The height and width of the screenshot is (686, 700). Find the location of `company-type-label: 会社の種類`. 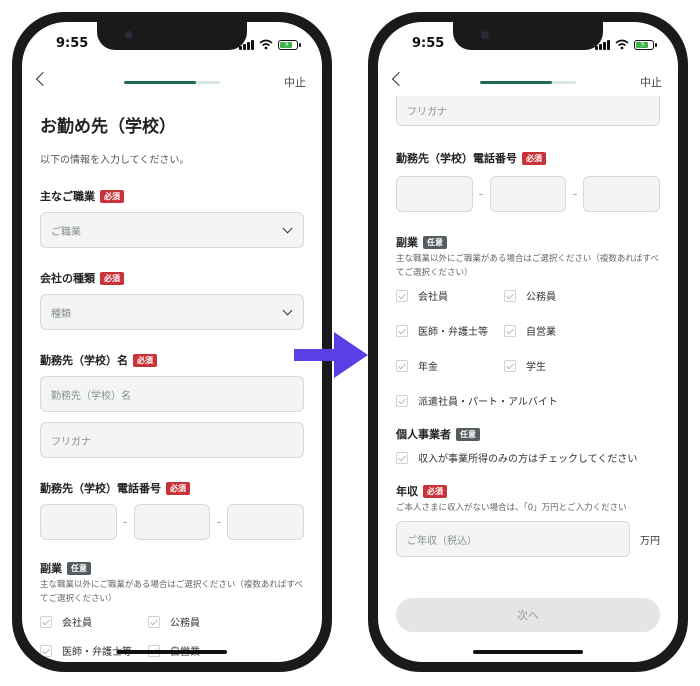

company-type-label: 会社の種類 is located at coordinates (67, 278).